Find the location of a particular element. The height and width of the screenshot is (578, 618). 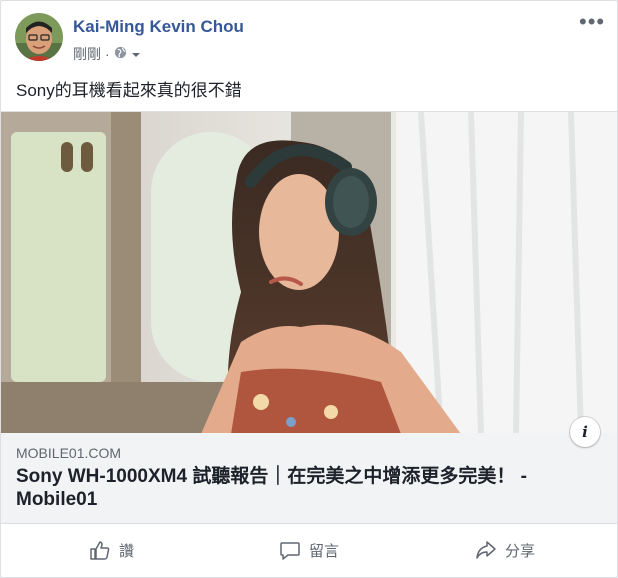

like-button: 讚 is located at coordinates (111, 550).